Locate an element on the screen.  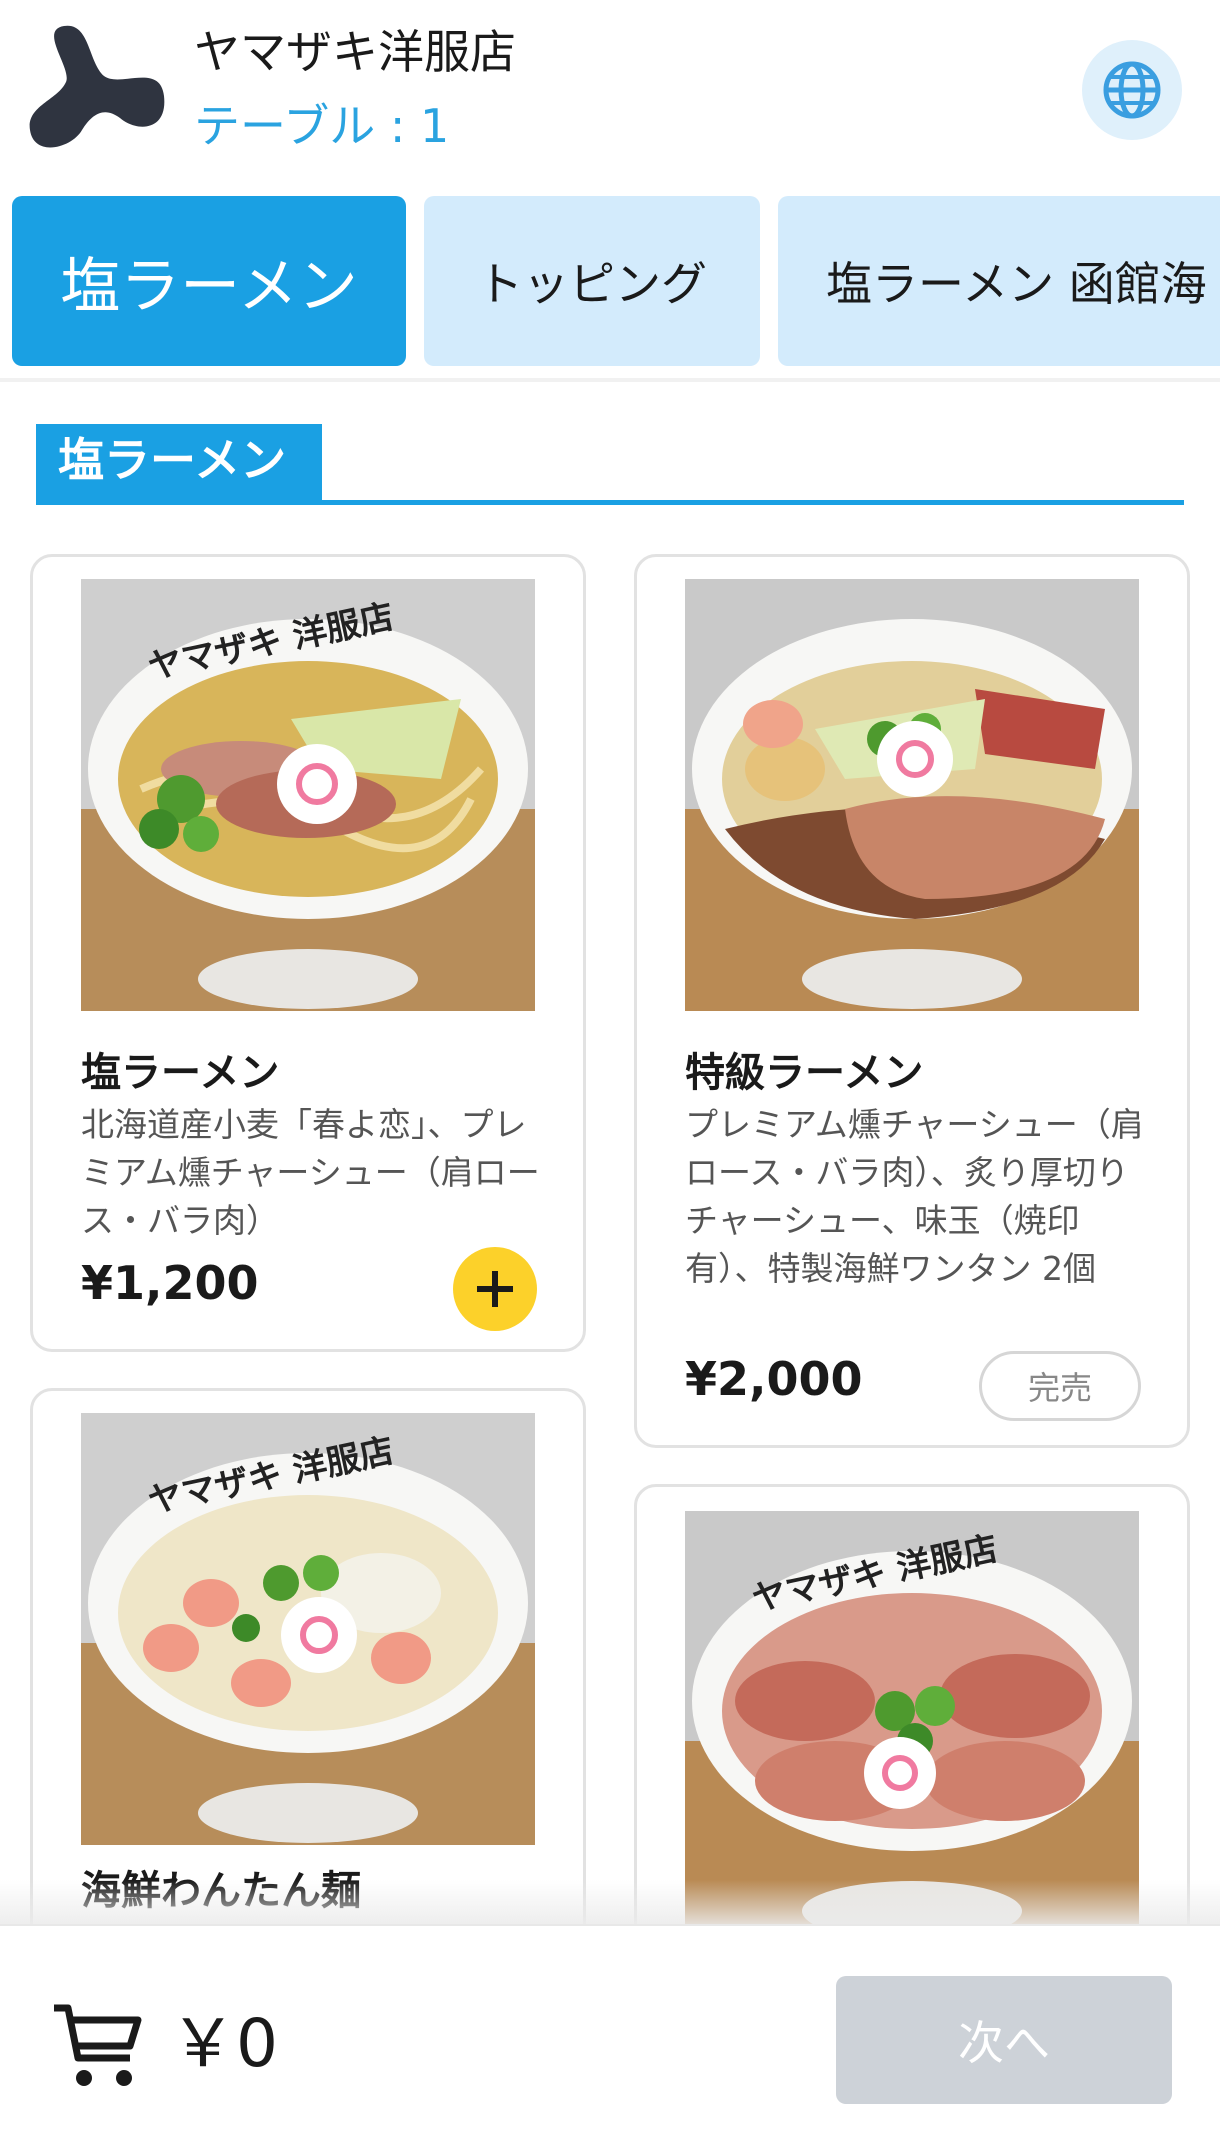
shop-logo is located at coordinates (97, 86).